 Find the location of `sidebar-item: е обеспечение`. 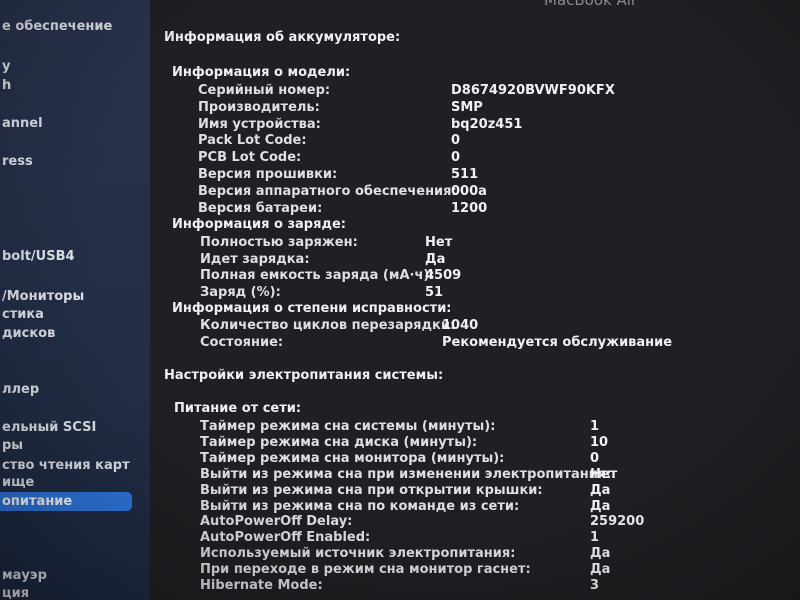

sidebar-item: е обеспечение is located at coordinates (56, 26).